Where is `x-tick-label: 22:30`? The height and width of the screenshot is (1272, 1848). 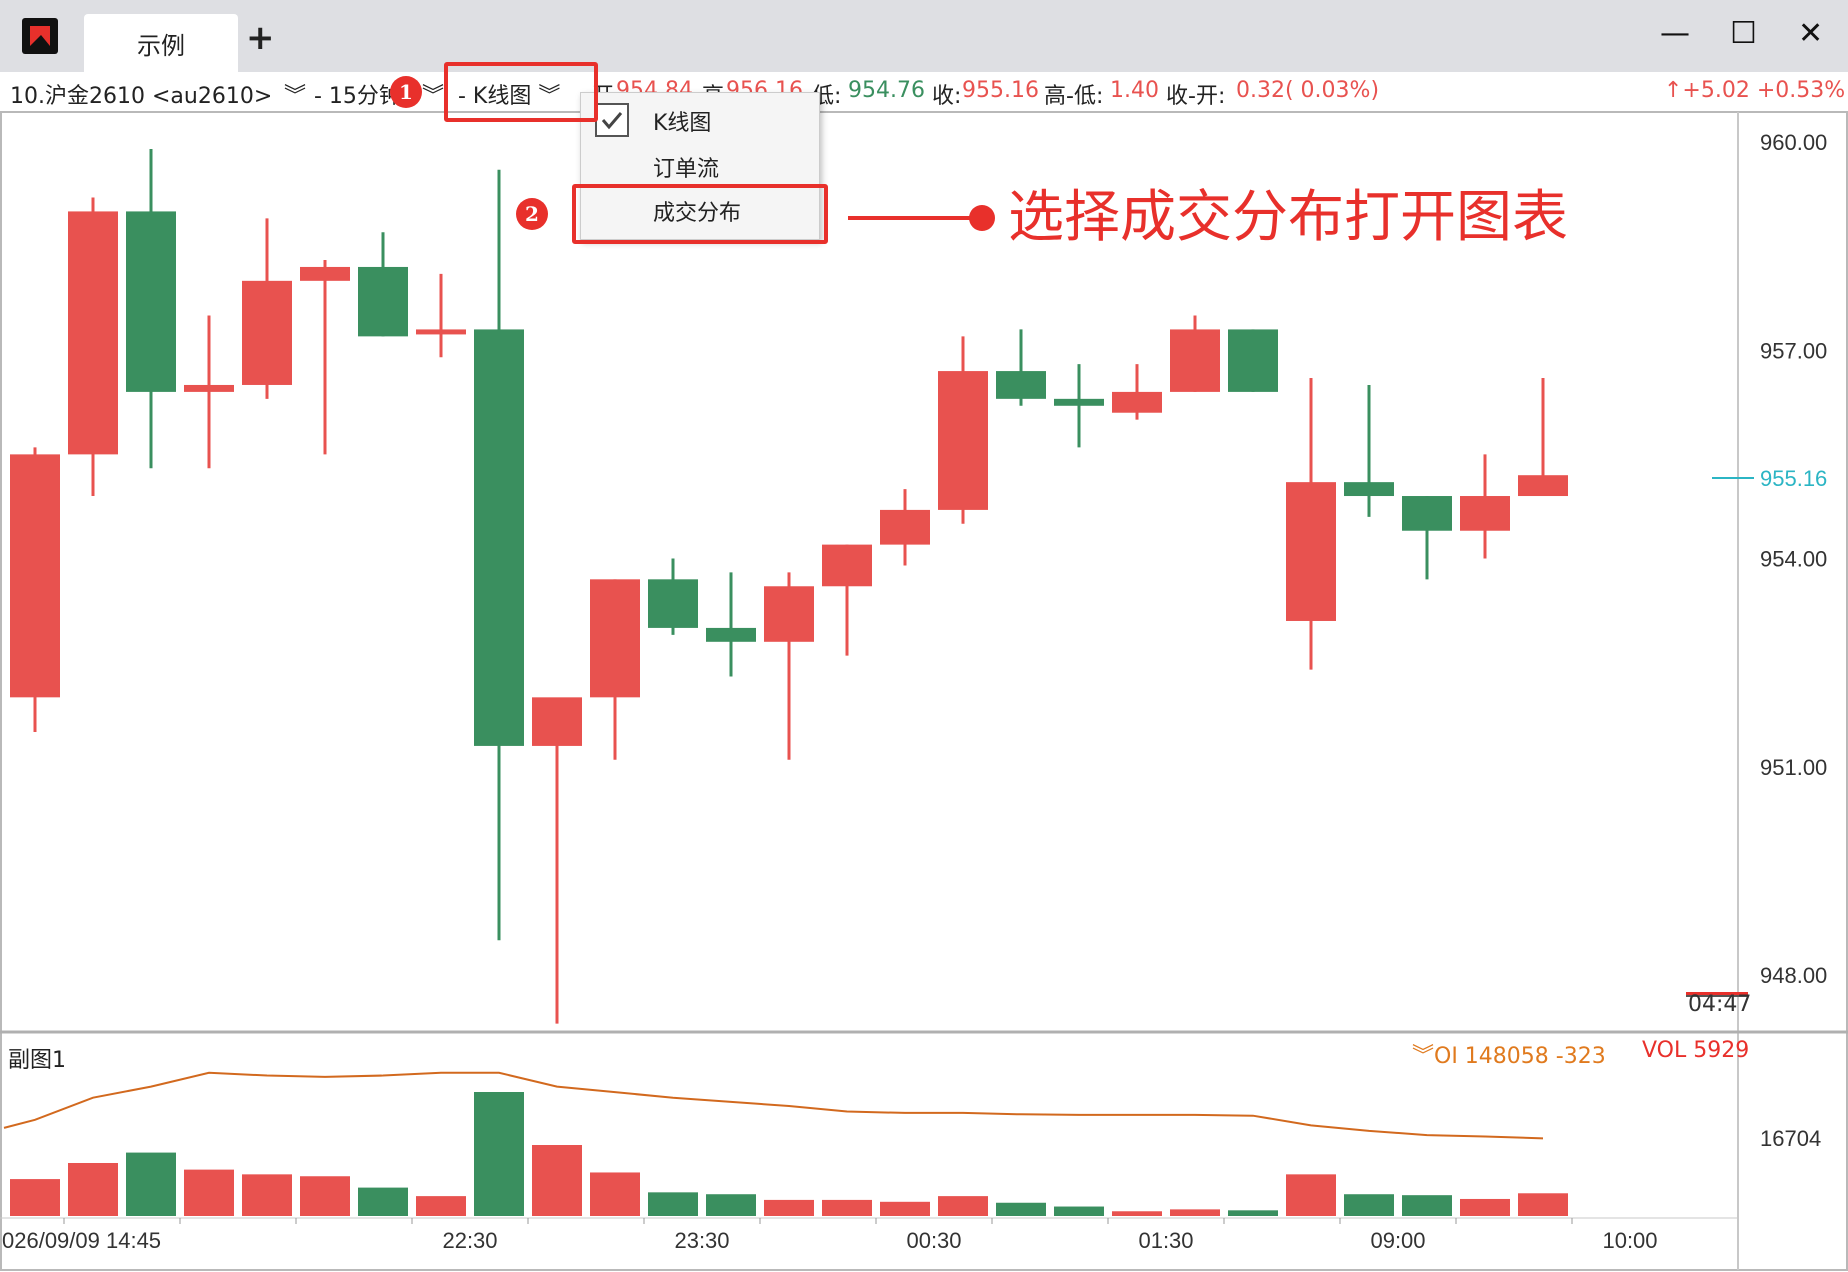
x-tick-label: 22:30 is located at coordinates (469, 1240).